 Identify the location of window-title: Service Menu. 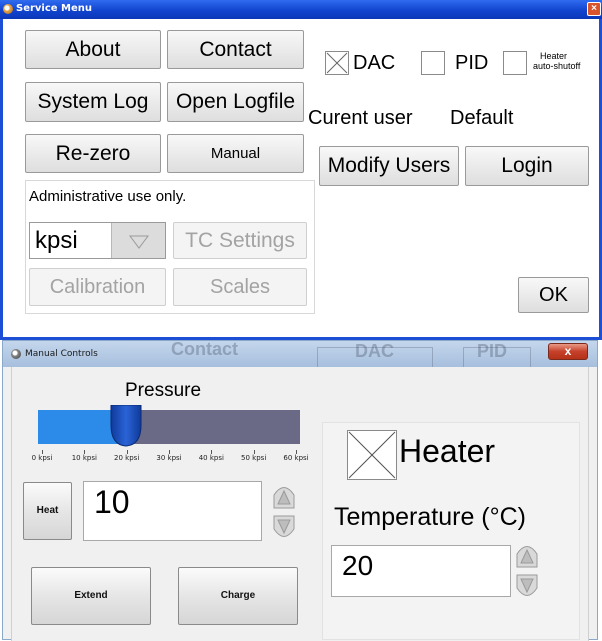
(54, 8).